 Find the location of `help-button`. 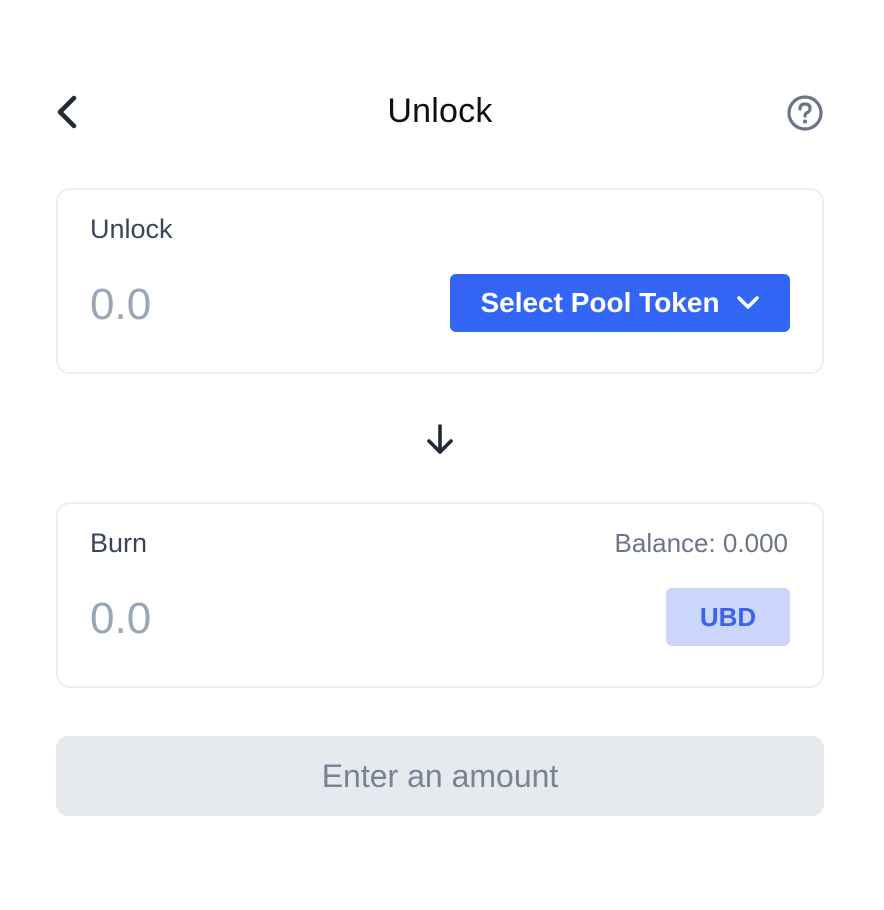

help-button is located at coordinates (805, 113).